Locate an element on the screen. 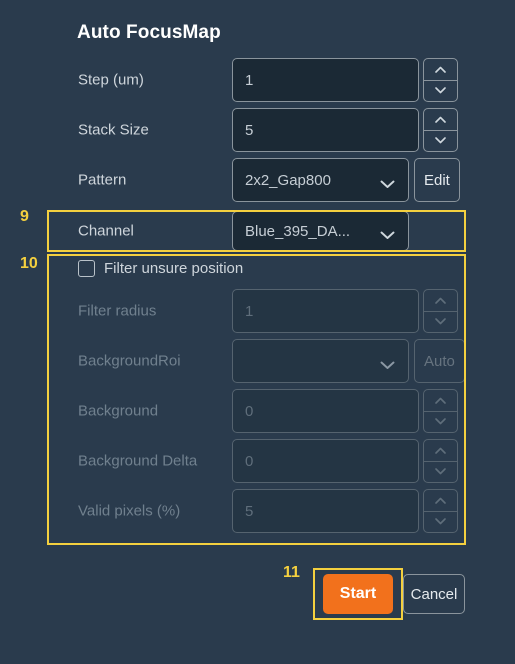 The image size is (515, 664). background-delta-decrement-button is located at coordinates (440, 472).